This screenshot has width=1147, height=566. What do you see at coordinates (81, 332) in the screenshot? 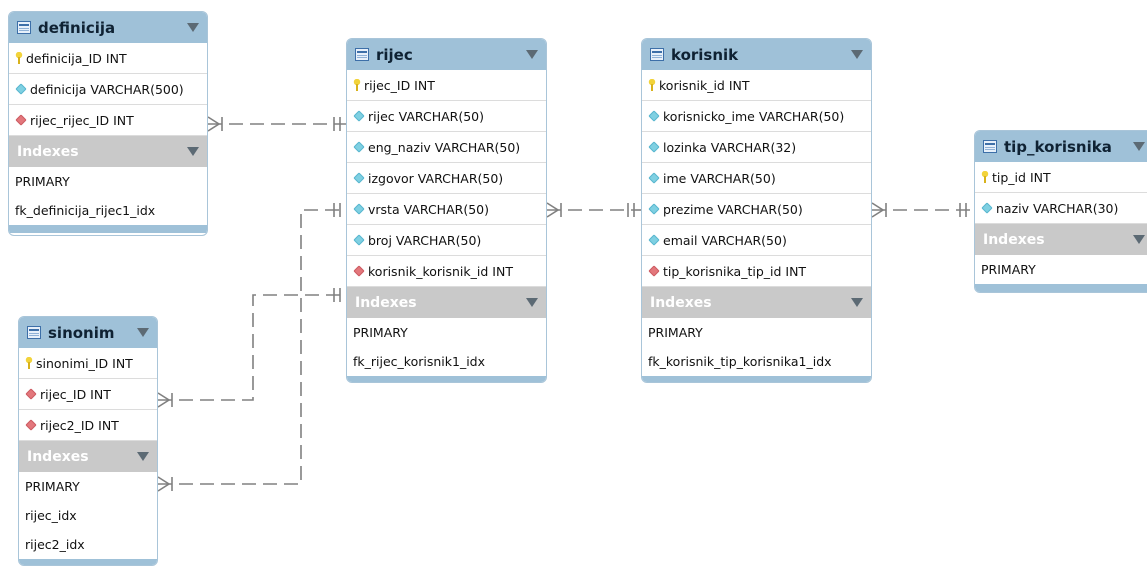
I see `table-title: sinonim` at bounding box center [81, 332].